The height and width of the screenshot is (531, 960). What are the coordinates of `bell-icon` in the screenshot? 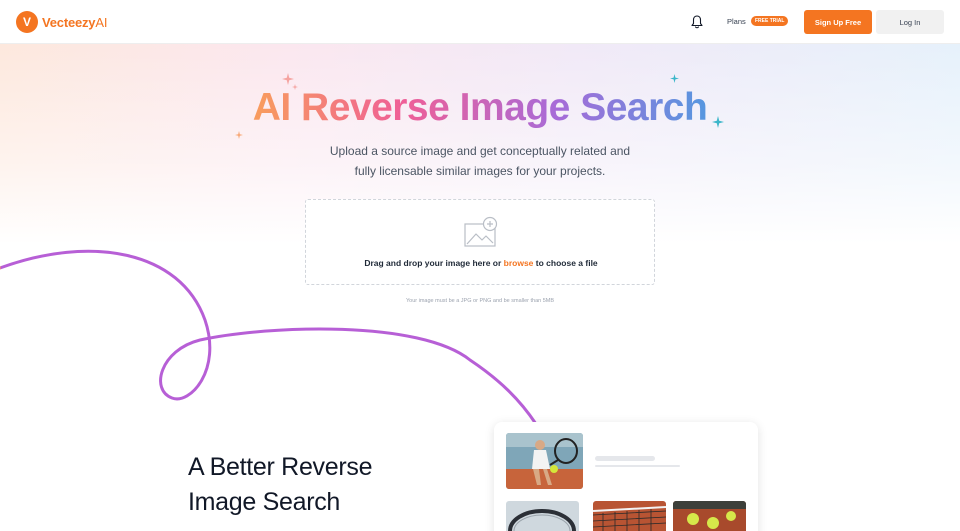 It's located at (697, 22).